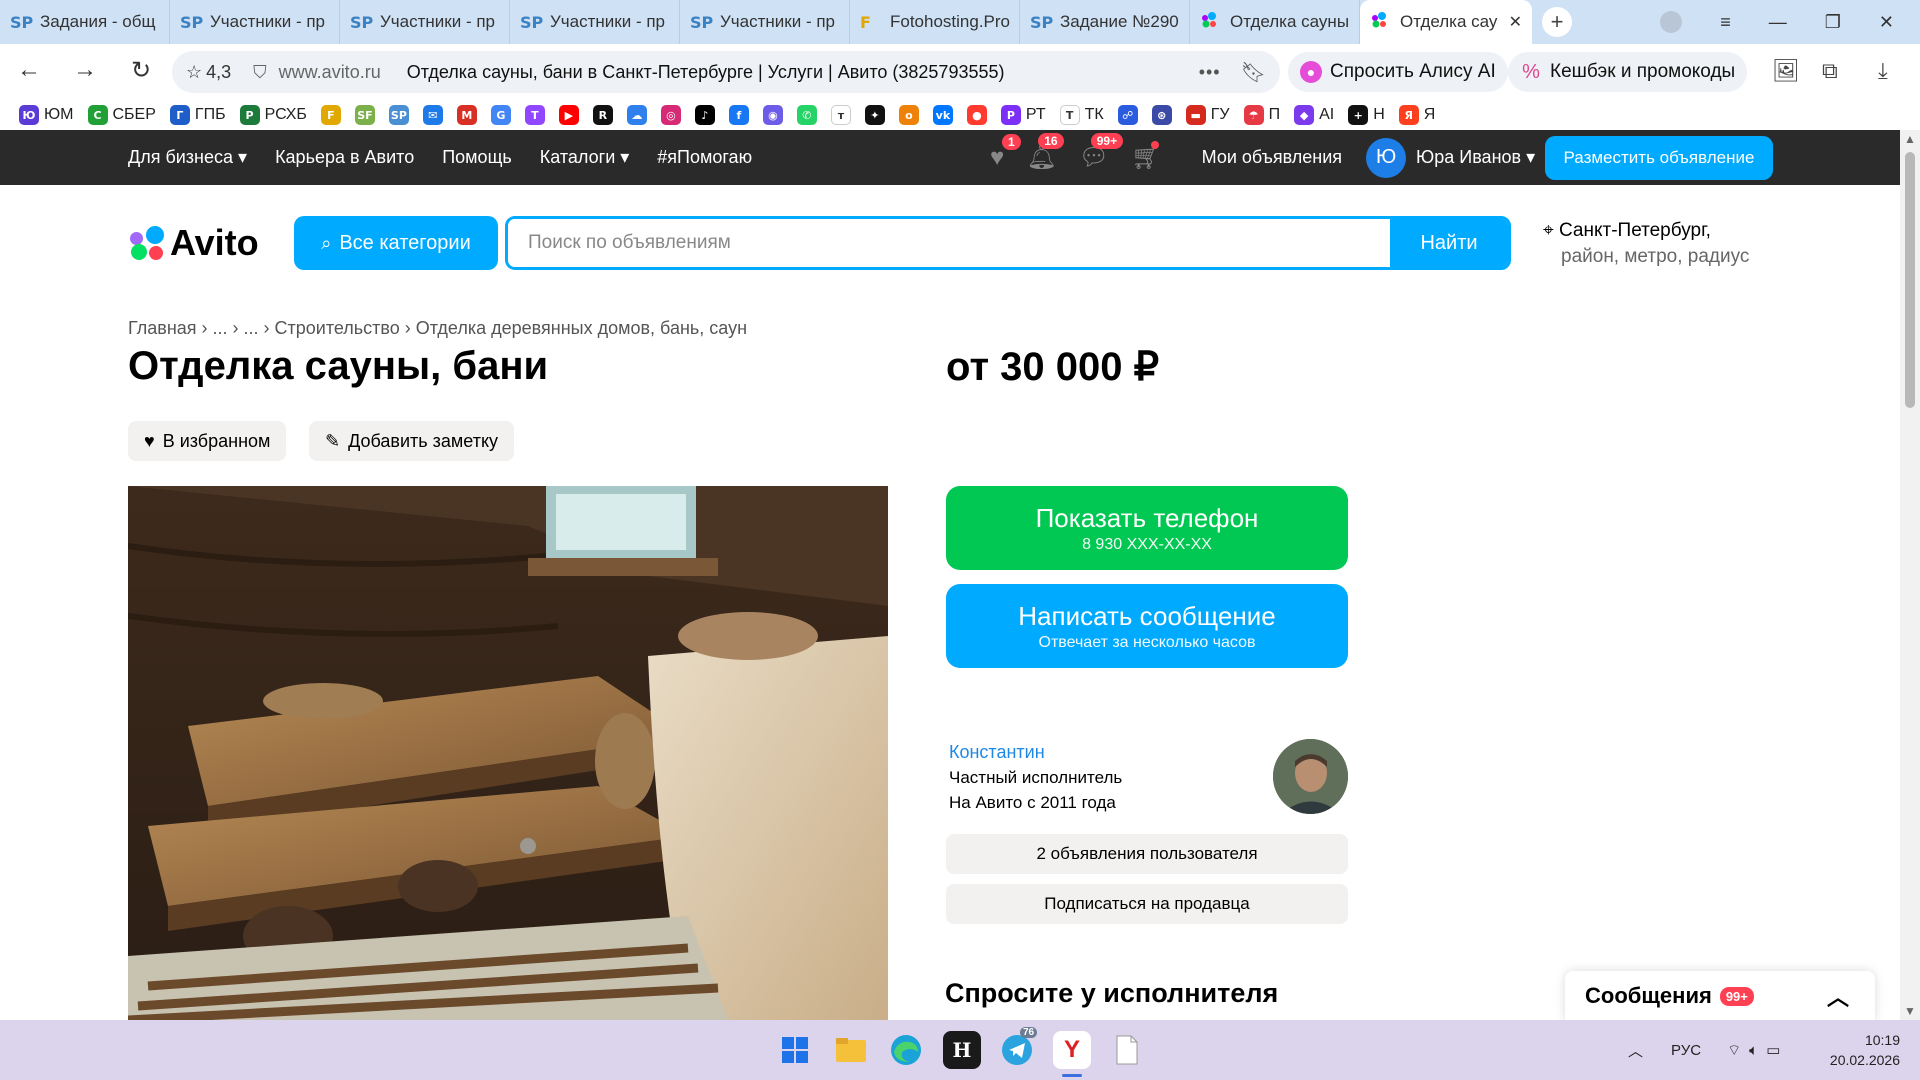 The height and width of the screenshot is (1080, 1920). What do you see at coordinates (1023, 115) in the screenshot?
I see `bookmark-item: P РТ` at bounding box center [1023, 115].